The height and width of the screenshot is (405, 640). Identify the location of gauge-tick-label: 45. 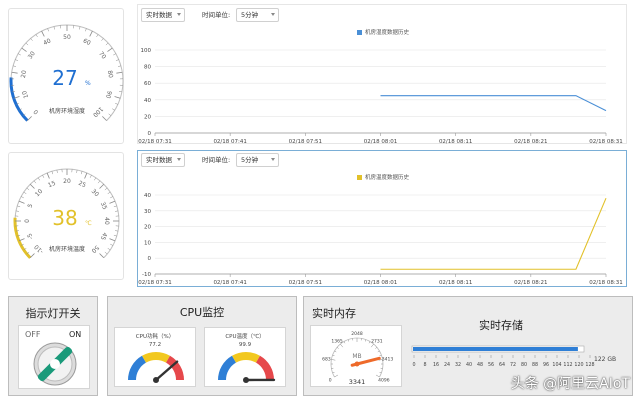
(103, 236).